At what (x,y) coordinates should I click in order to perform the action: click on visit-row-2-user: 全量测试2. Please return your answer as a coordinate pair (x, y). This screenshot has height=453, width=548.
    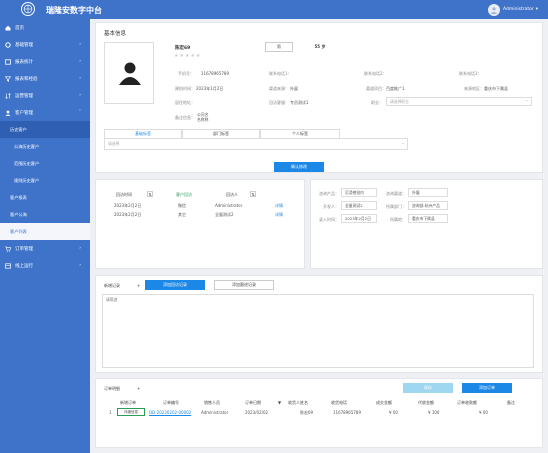
    Looking at the image, I should click on (224, 214).